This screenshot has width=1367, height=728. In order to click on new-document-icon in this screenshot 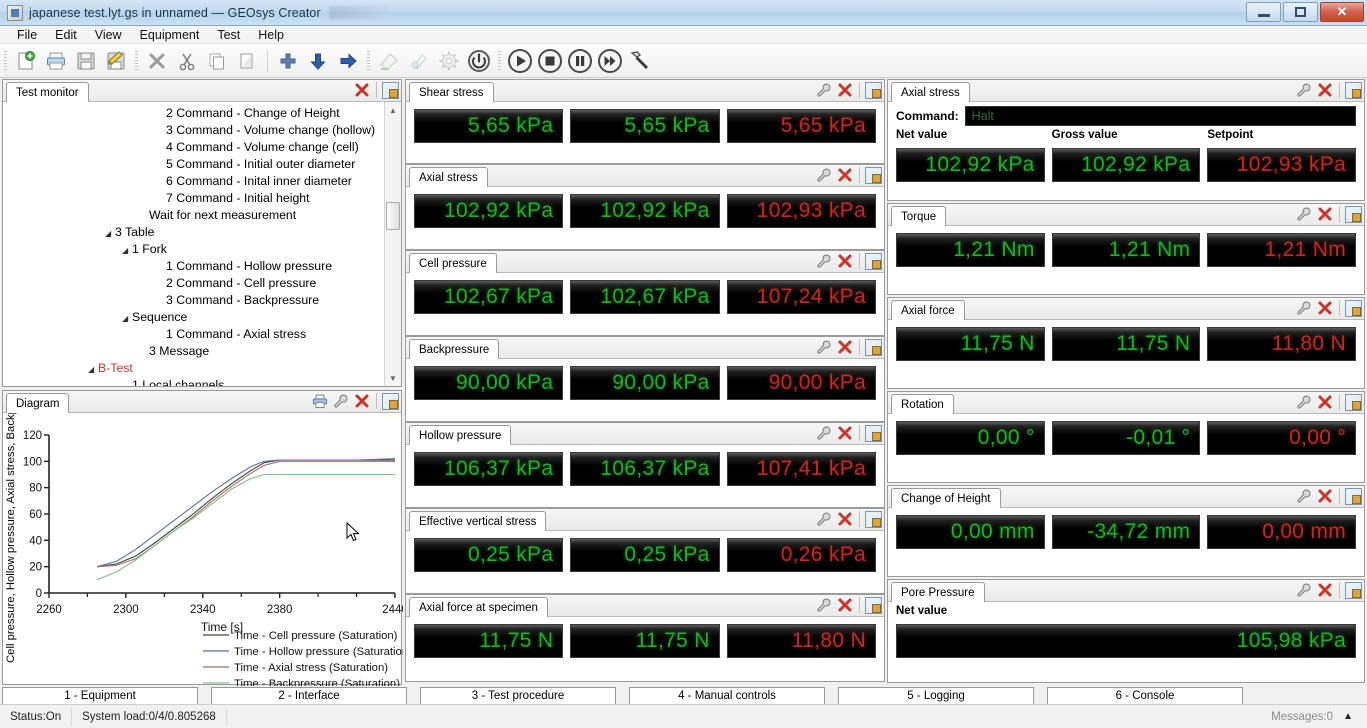, I will do `click(26, 61)`.